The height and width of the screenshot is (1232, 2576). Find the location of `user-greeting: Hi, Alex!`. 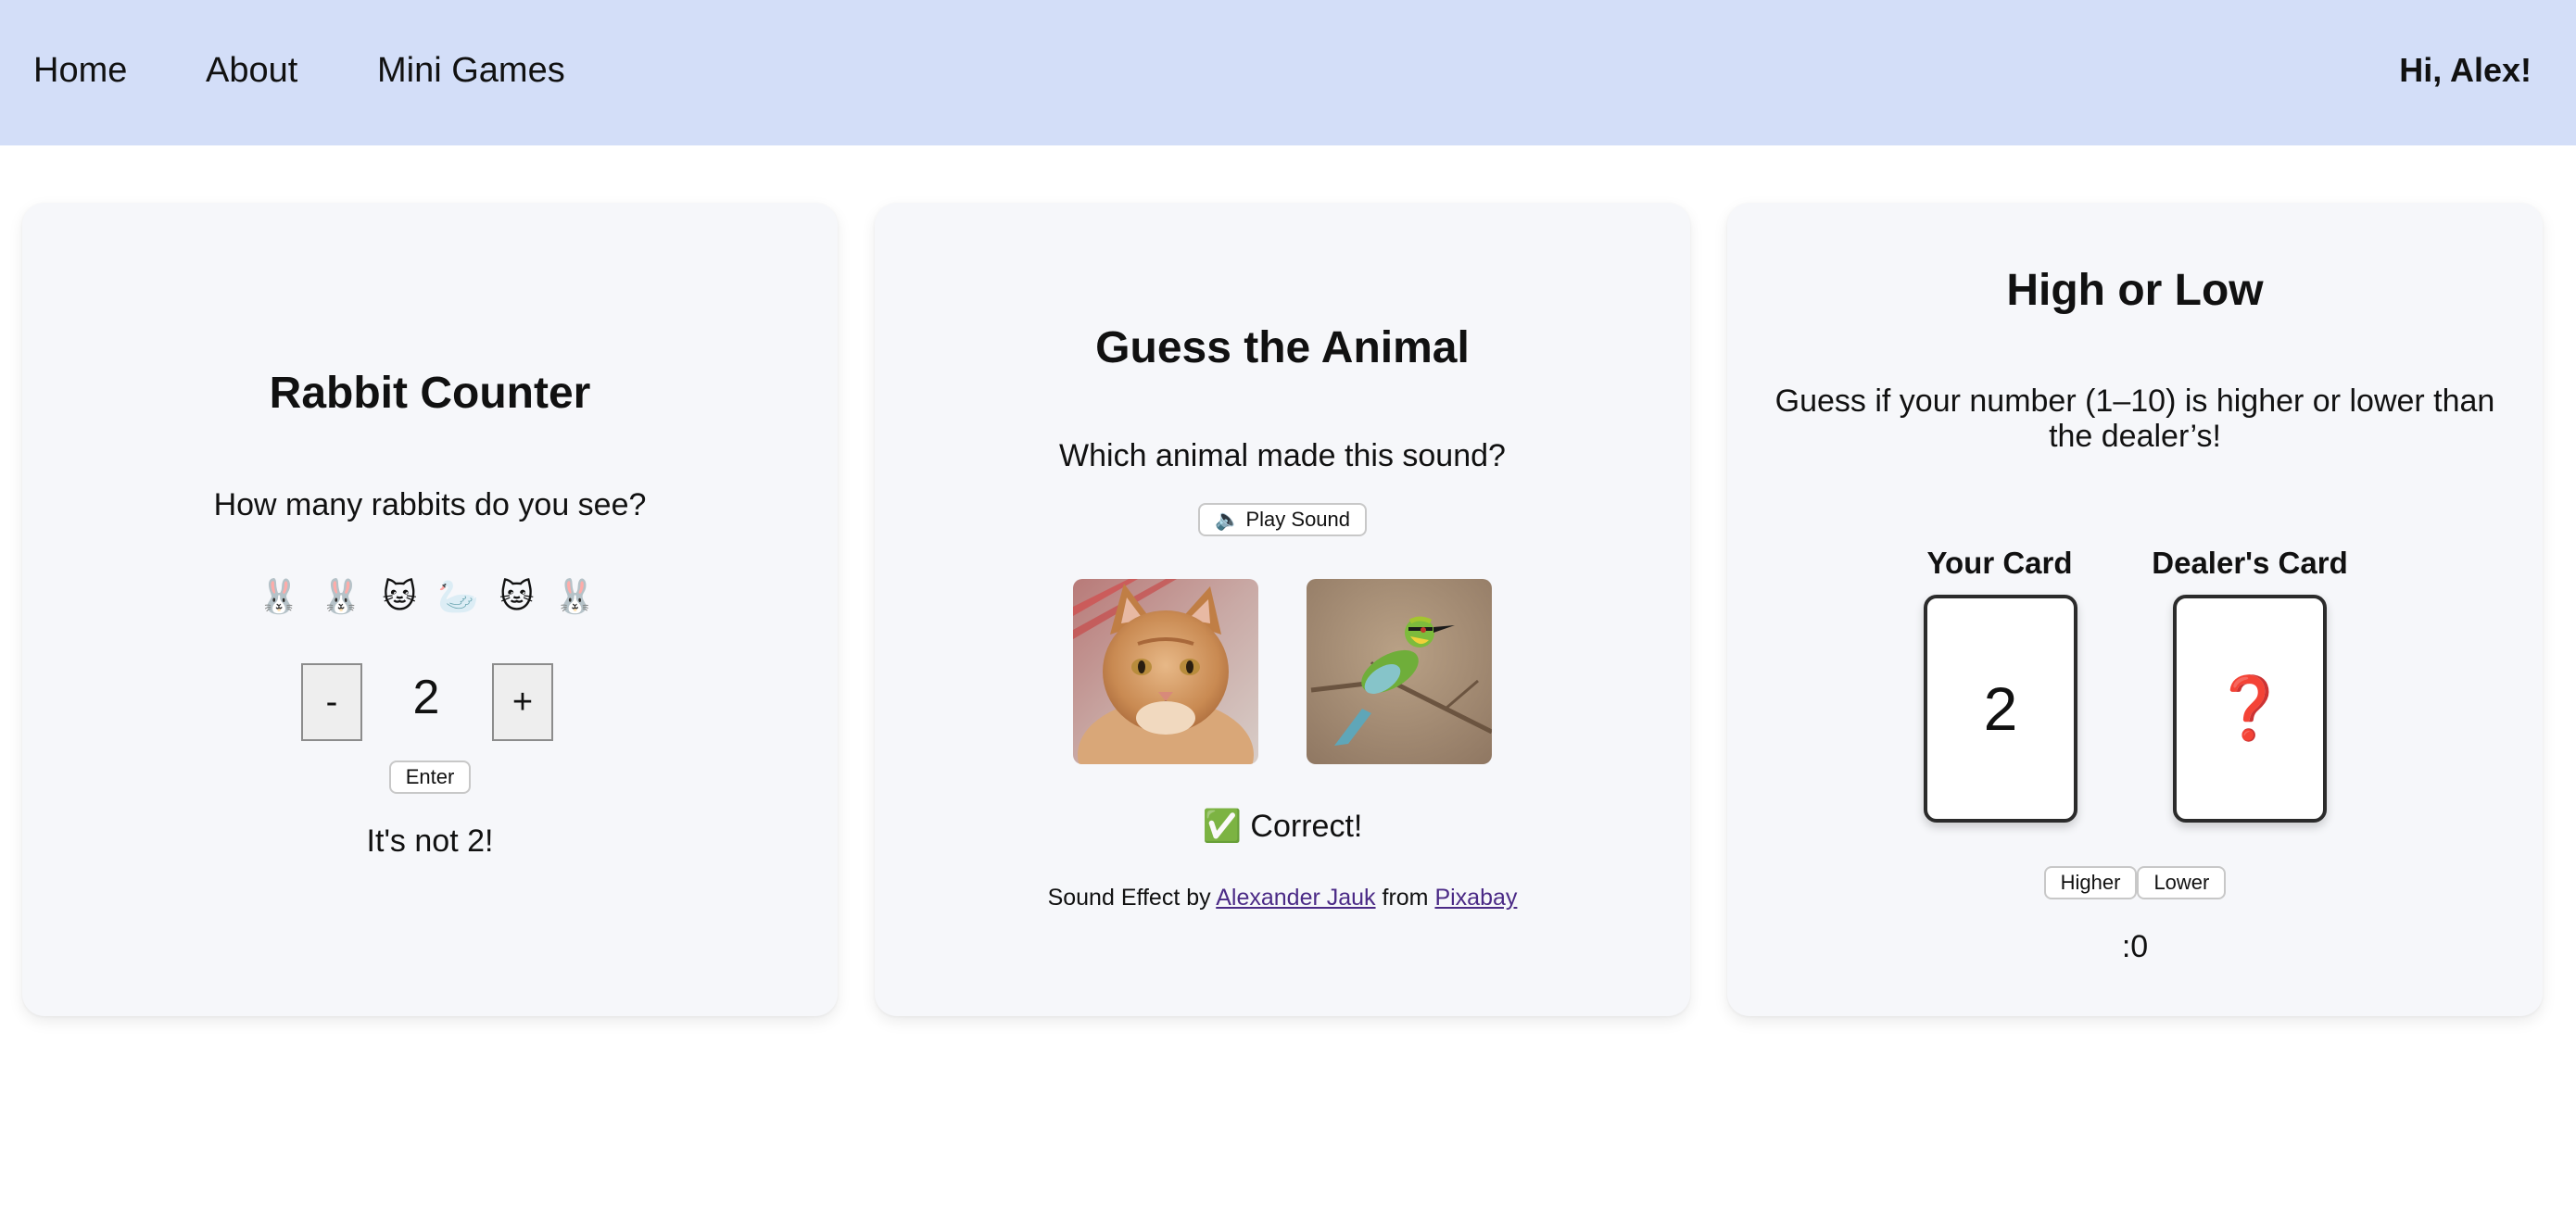

user-greeting: Hi, Alex! is located at coordinates (2465, 70).